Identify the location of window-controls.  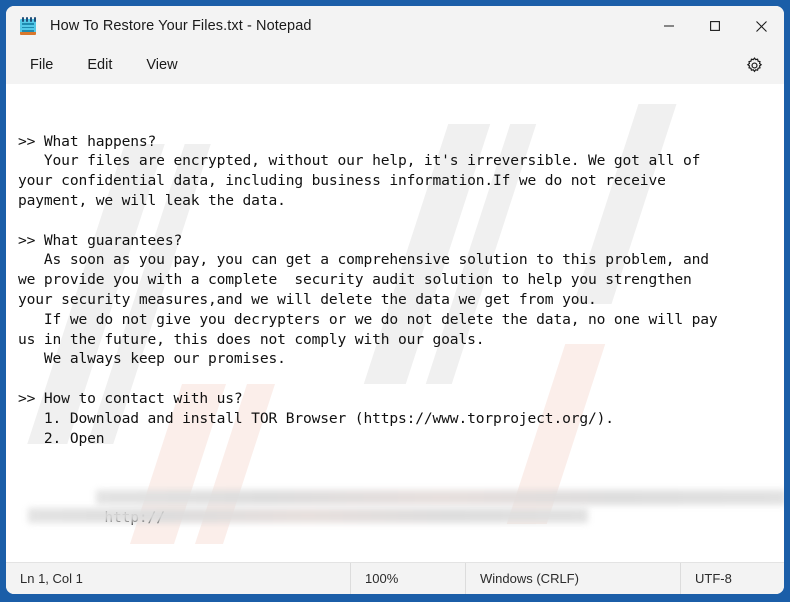
(715, 26).